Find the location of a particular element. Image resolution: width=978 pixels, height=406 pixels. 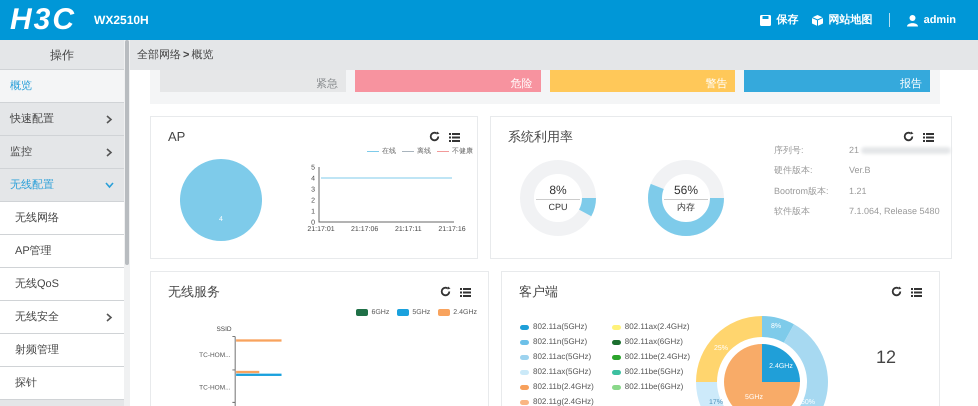

sidebar-subitem: 无线QoS is located at coordinates (62, 284).